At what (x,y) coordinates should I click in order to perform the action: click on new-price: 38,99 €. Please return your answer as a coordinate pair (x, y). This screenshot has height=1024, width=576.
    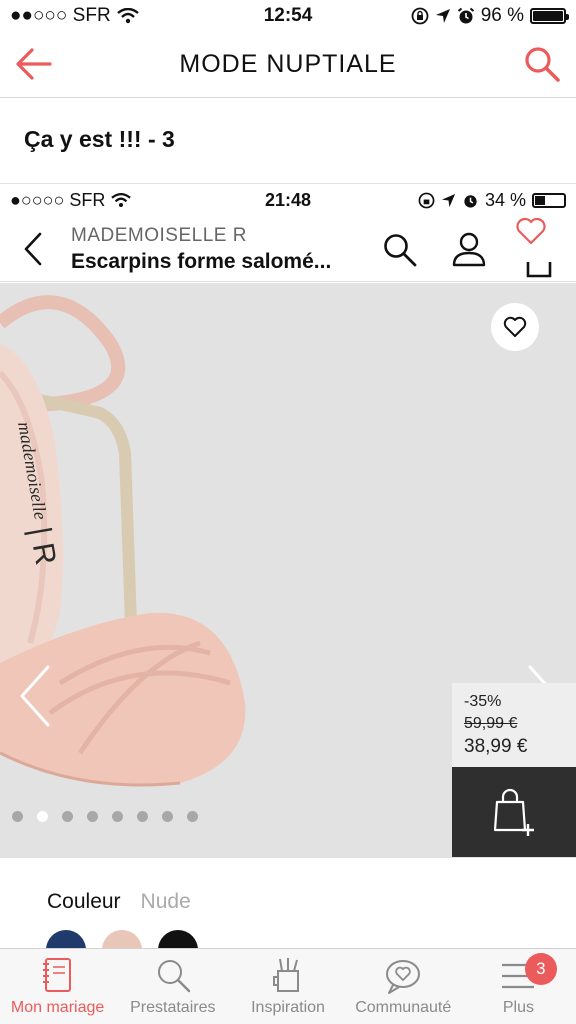
    Looking at the image, I should click on (496, 746).